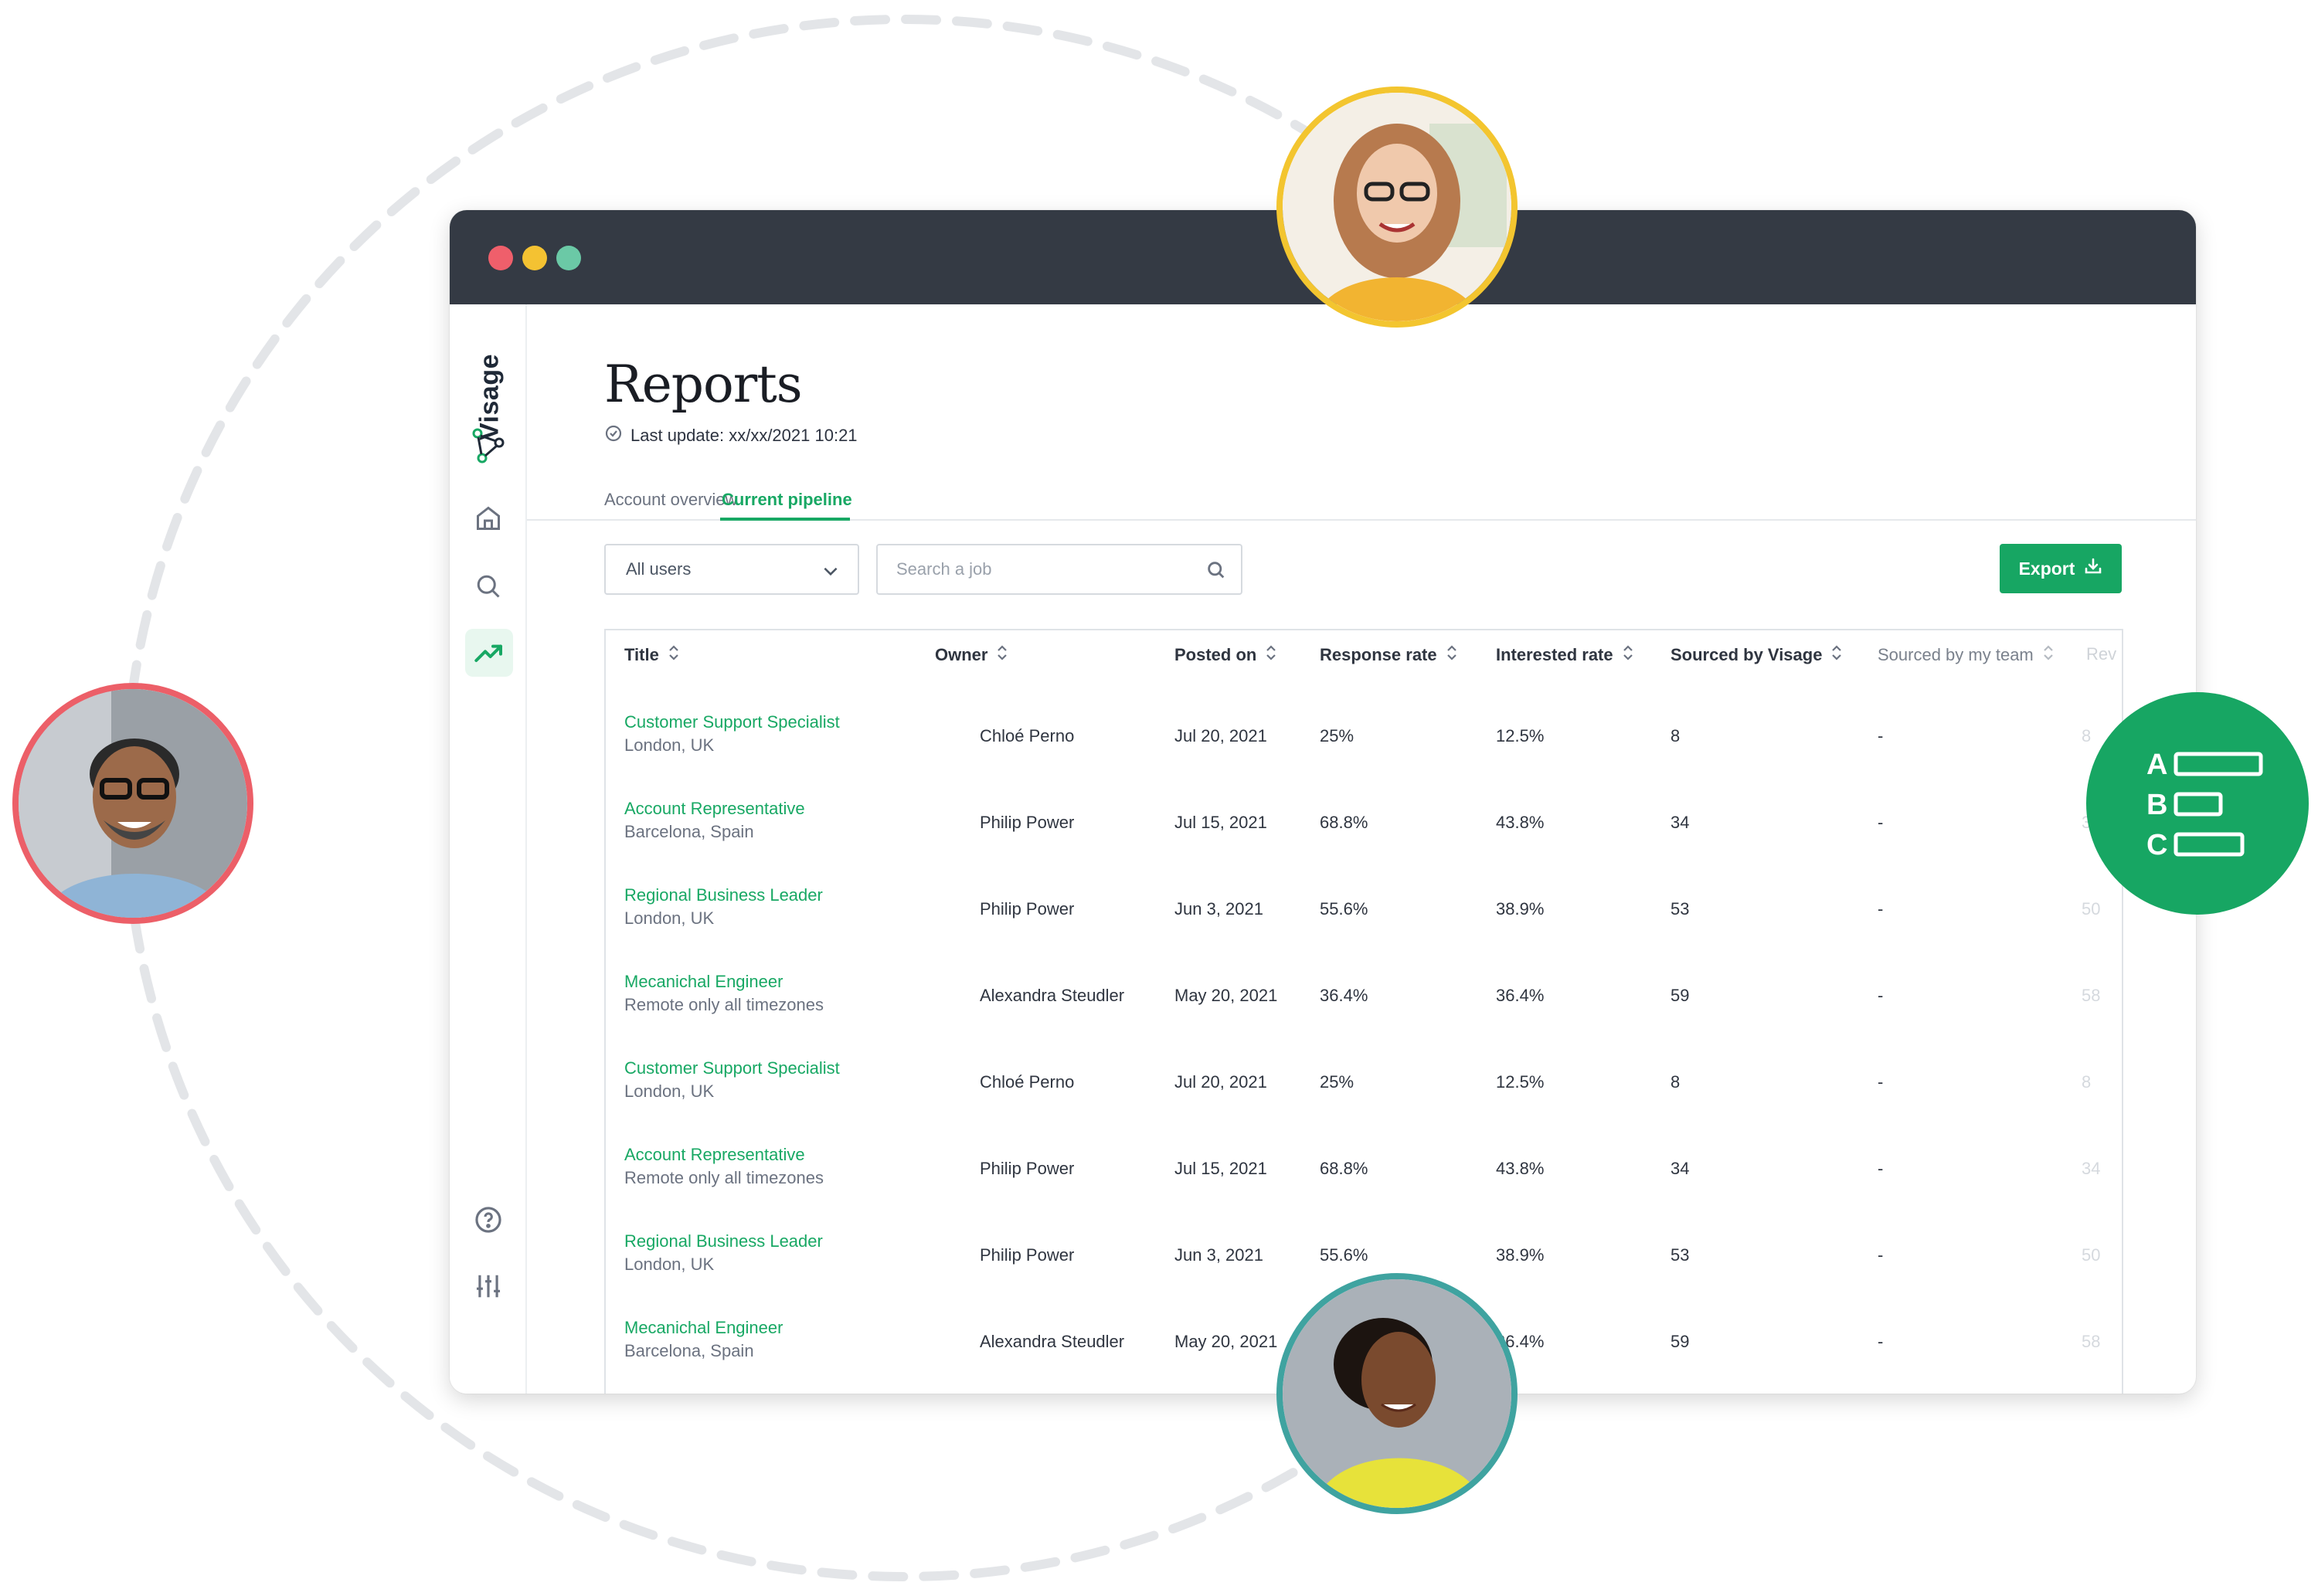 The image size is (2318, 1596). What do you see at coordinates (534, 258) in the screenshot?
I see `minimize-window-button` at bounding box center [534, 258].